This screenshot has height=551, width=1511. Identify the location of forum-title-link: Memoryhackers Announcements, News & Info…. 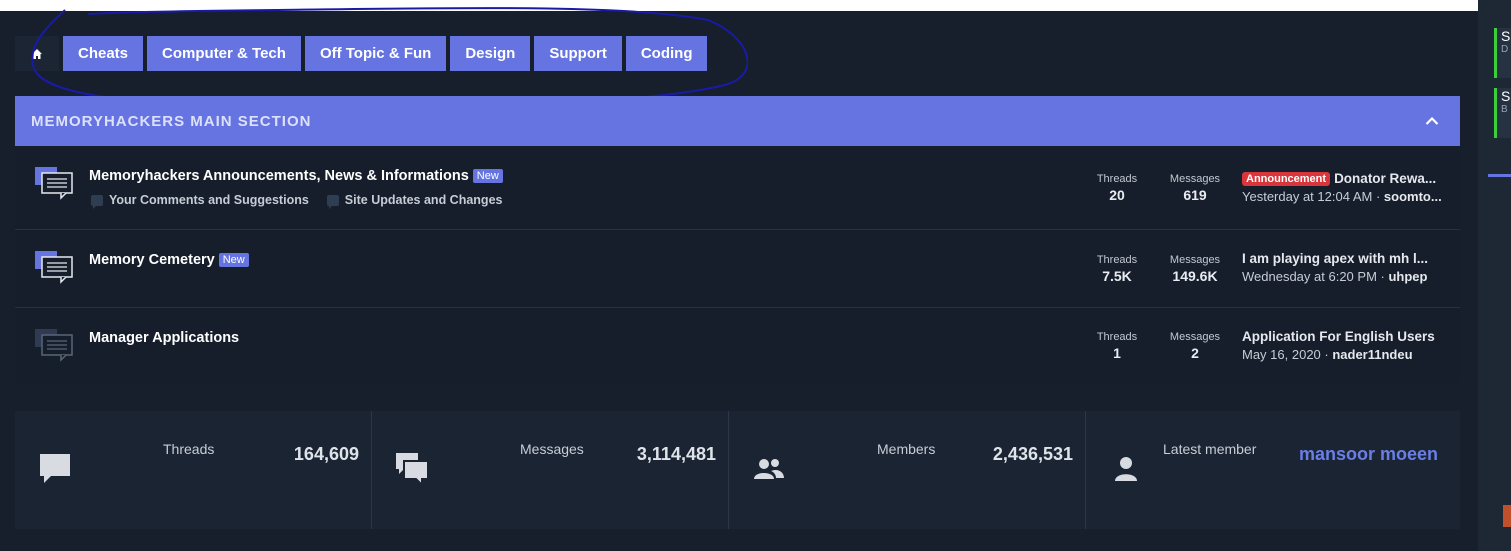
(296, 176).